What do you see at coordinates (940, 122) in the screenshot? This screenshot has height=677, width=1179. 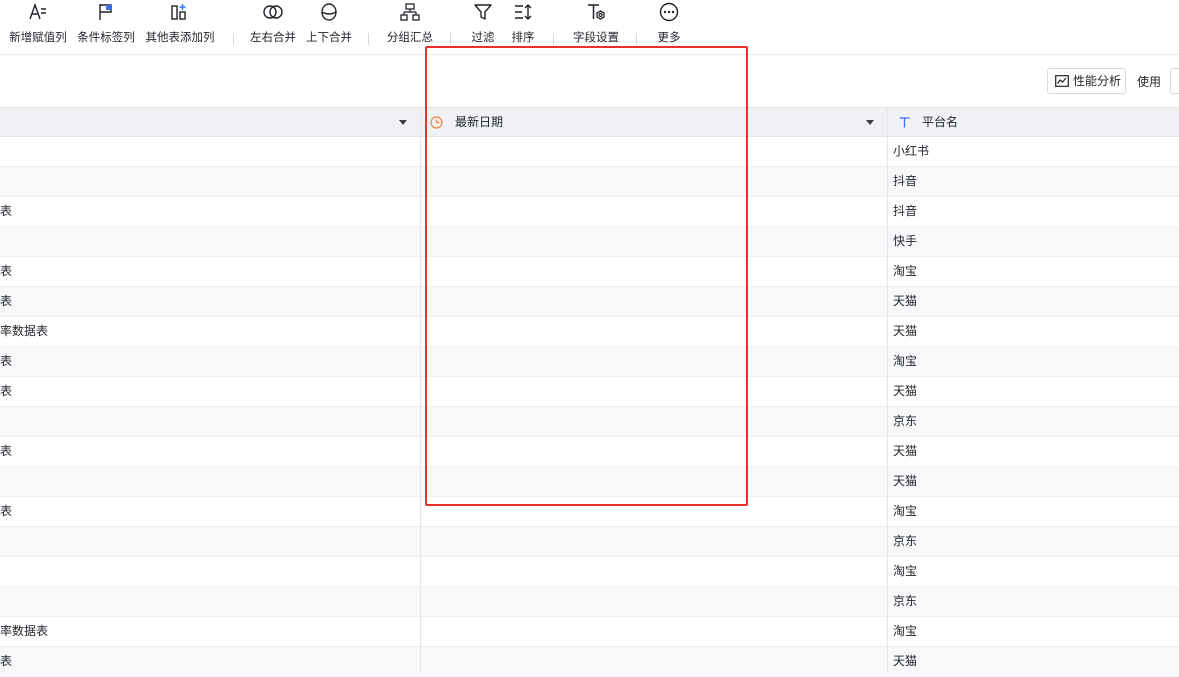 I see `column-header-label: 平台名` at bounding box center [940, 122].